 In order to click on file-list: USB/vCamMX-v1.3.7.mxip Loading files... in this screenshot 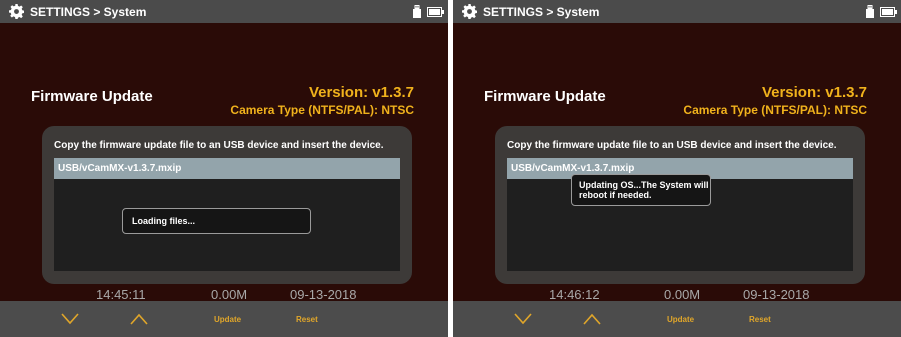, I will do `click(227, 214)`.